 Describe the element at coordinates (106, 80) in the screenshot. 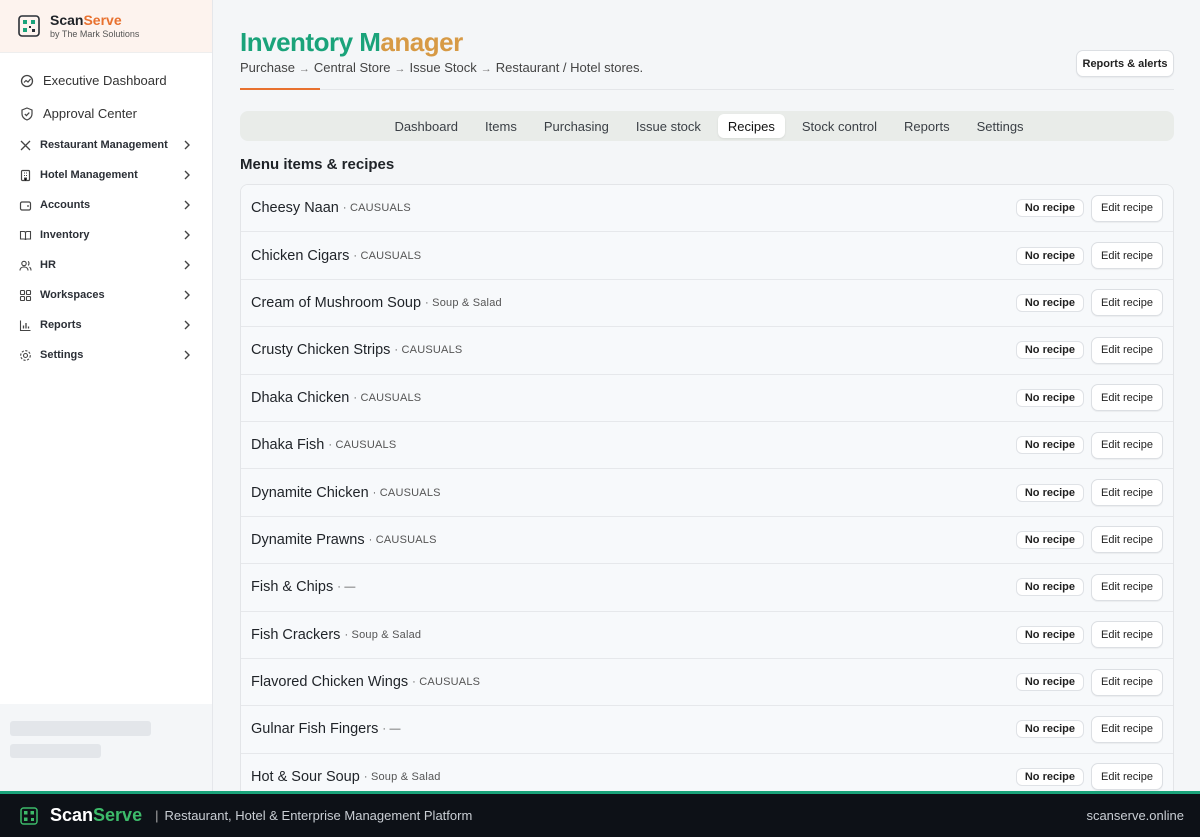

I see `sidebar-item-executive-dashboard: Executive Dashboard` at that location.